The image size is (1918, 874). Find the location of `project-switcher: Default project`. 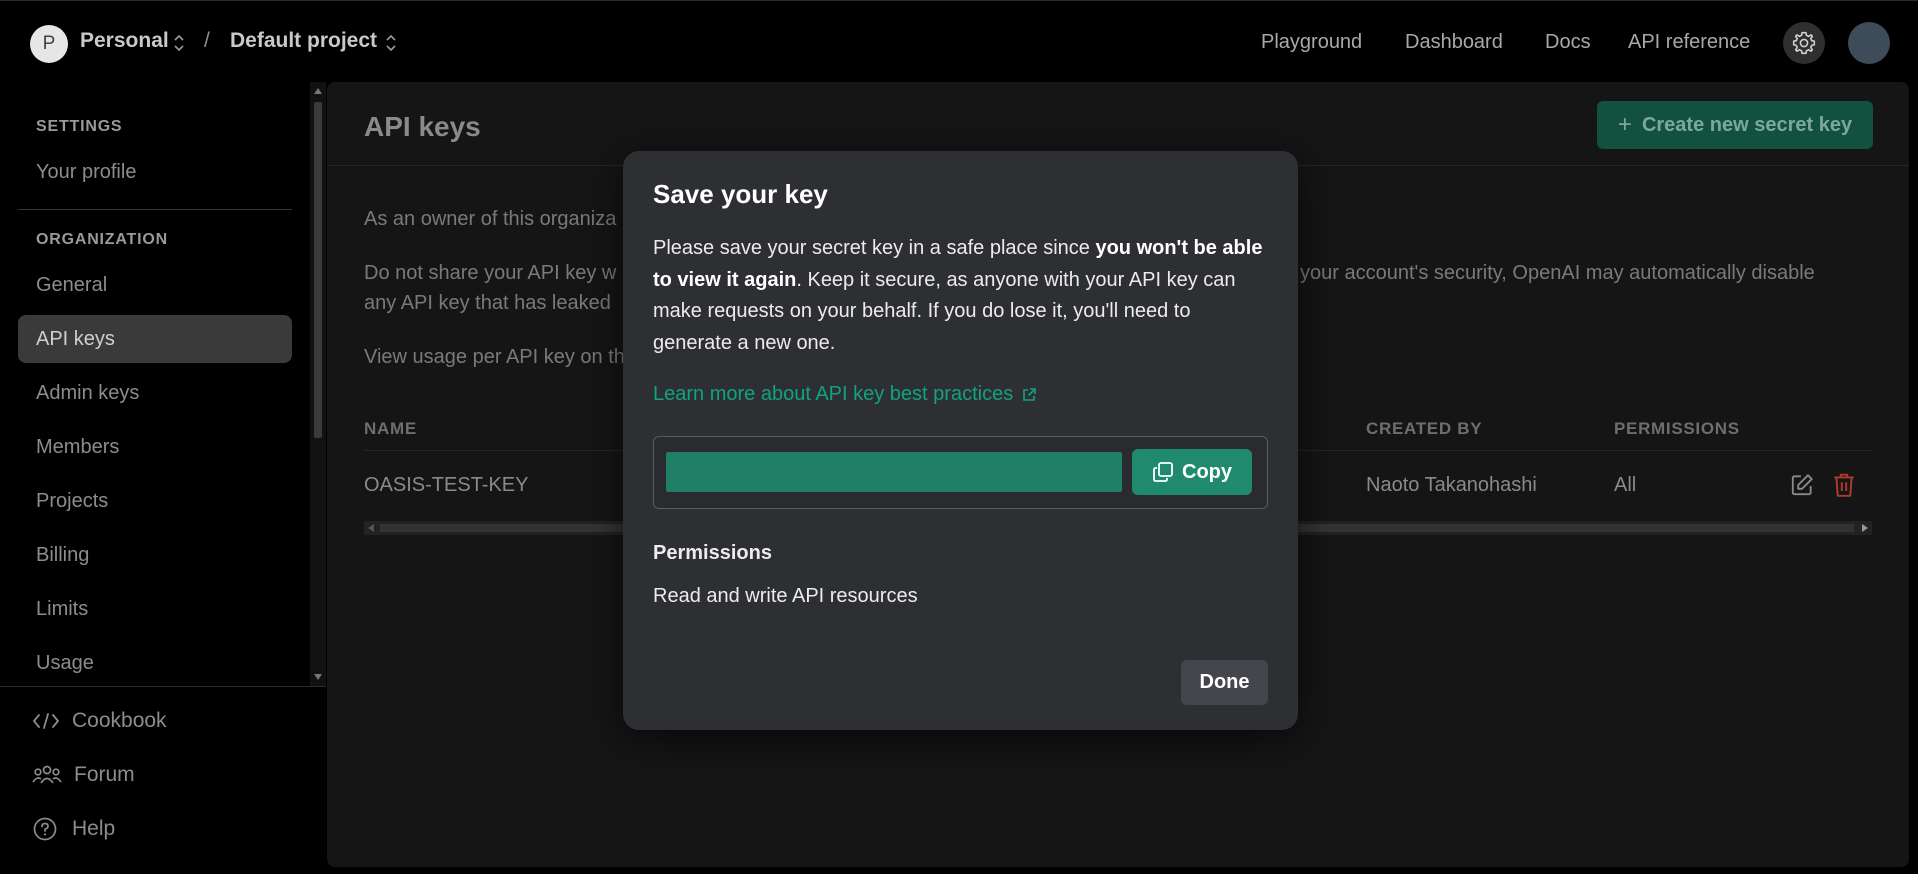

project-switcher: Default project is located at coordinates (303, 41).